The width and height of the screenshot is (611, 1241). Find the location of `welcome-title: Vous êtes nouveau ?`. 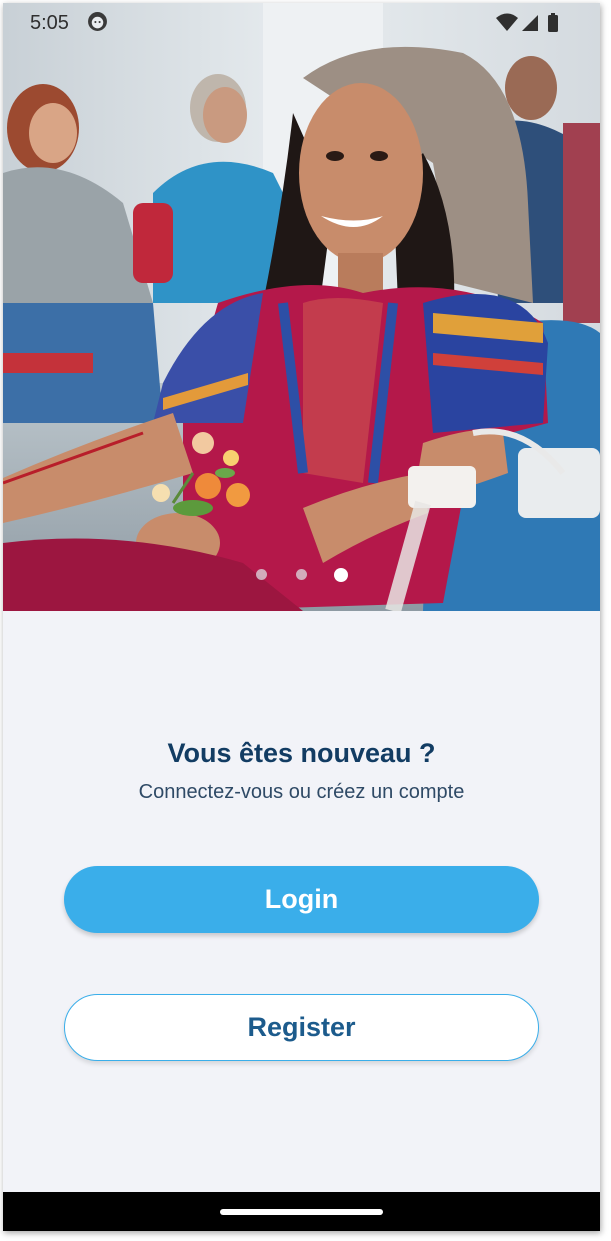

welcome-title: Vous êtes nouveau ? is located at coordinates (301, 753).